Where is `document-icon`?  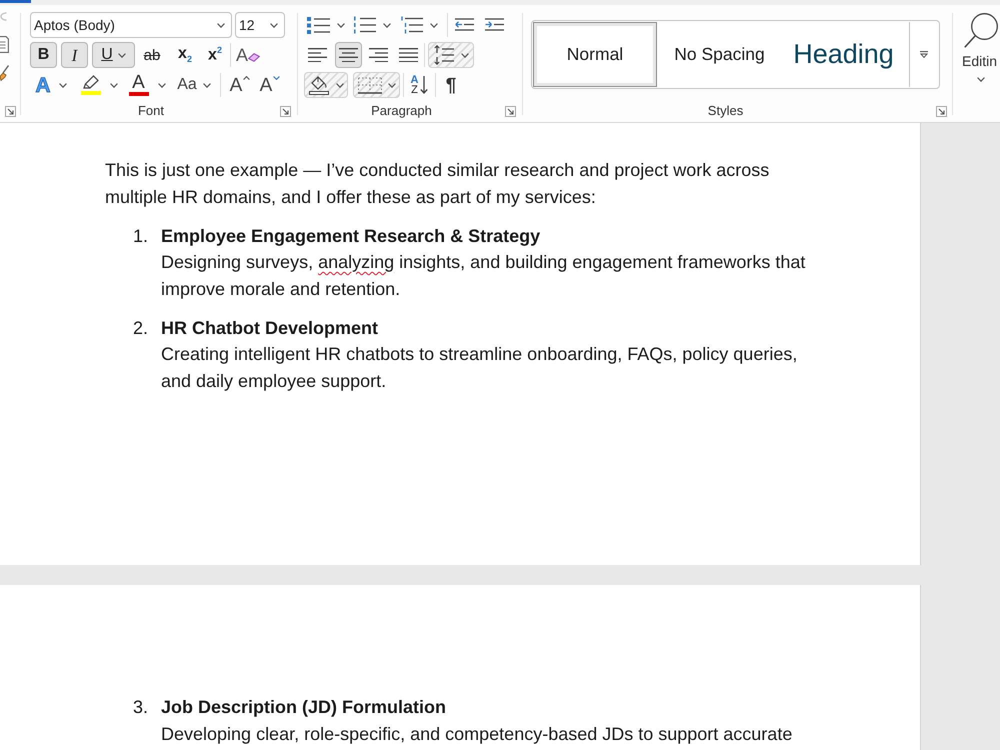 document-icon is located at coordinates (4, 44).